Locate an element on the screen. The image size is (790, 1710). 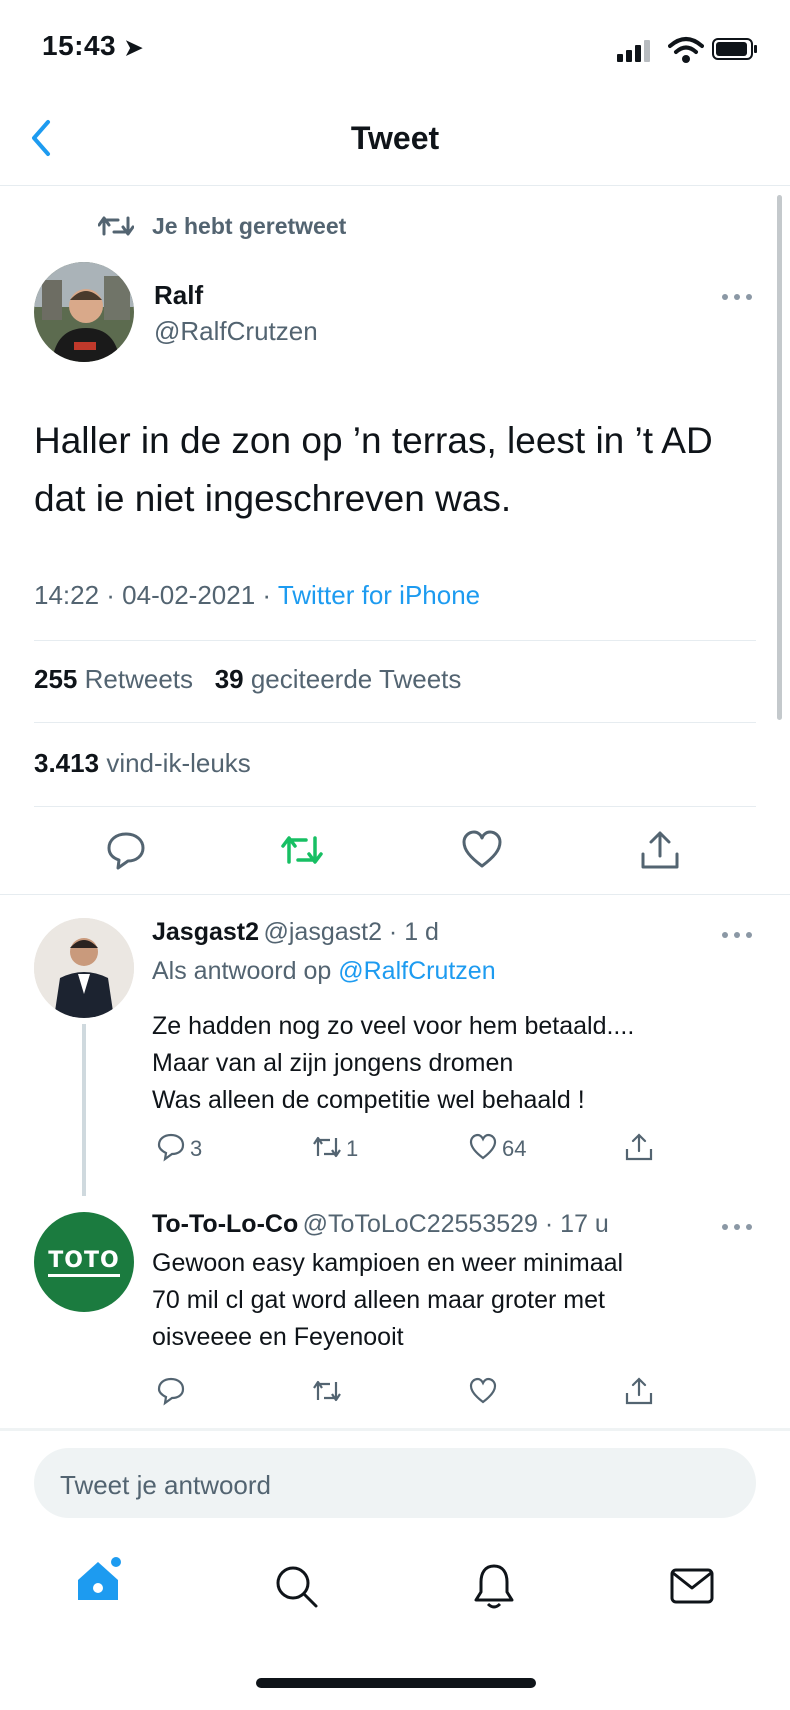
reply-compose-placeholder: Tweet je antwoord is located at coordinates (166, 1485).